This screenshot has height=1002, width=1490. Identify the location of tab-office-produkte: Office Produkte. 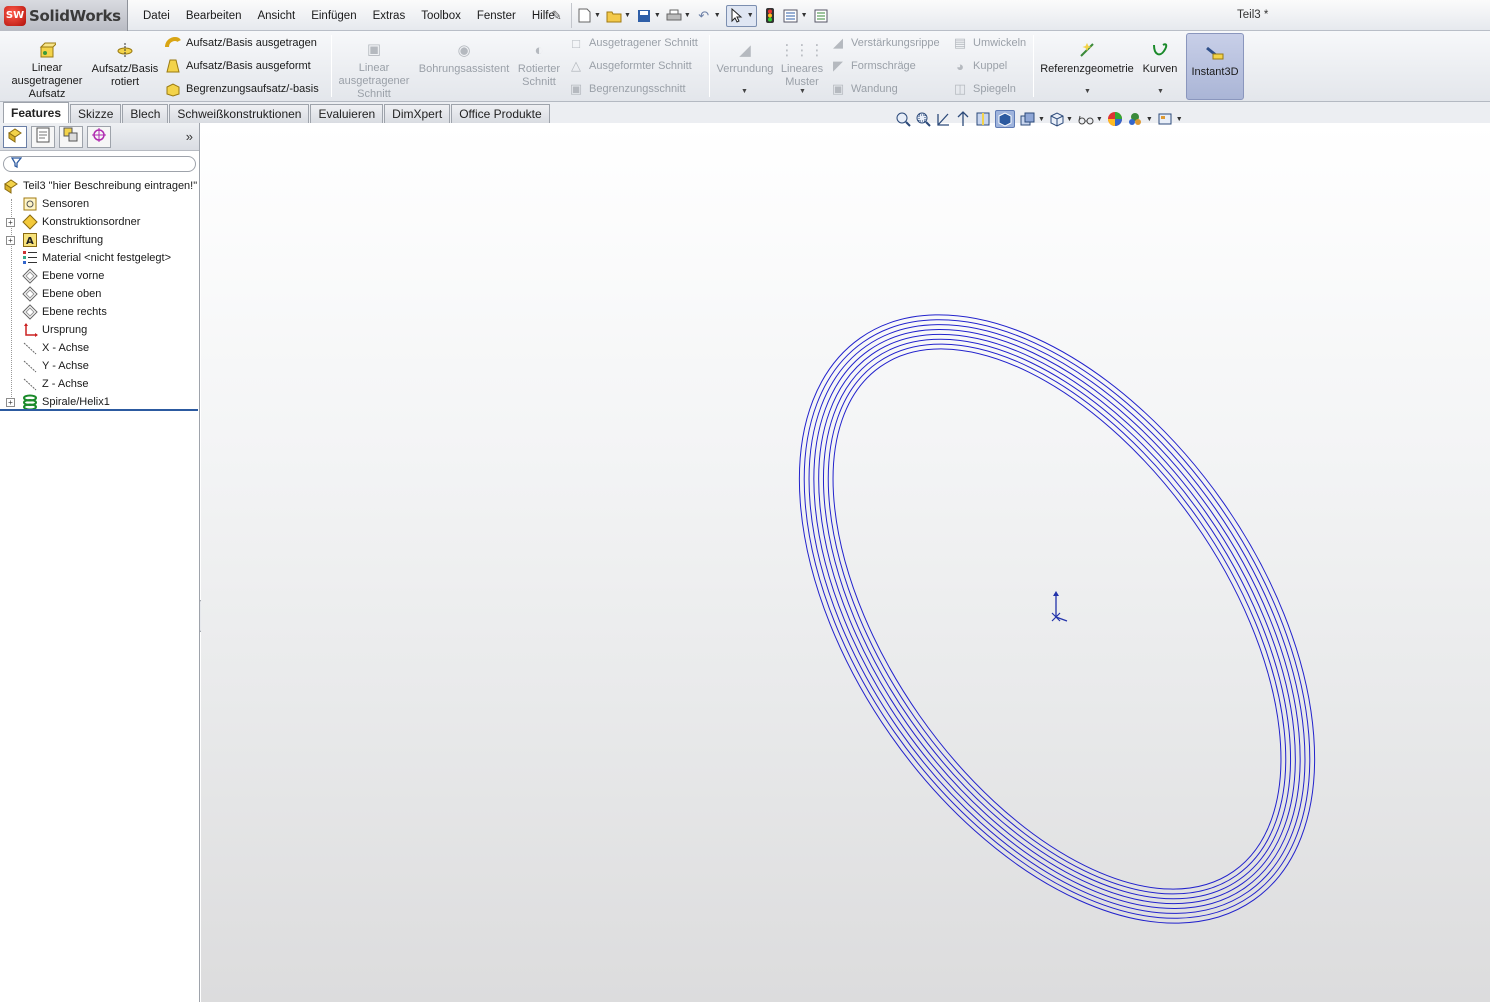
(500, 113).